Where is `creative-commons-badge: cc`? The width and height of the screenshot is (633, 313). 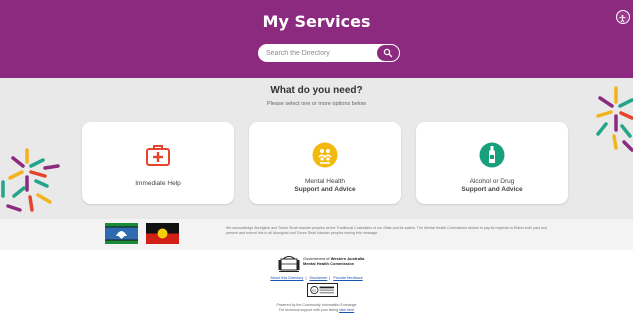 creative-commons-badge: cc is located at coordinates (322, 290).